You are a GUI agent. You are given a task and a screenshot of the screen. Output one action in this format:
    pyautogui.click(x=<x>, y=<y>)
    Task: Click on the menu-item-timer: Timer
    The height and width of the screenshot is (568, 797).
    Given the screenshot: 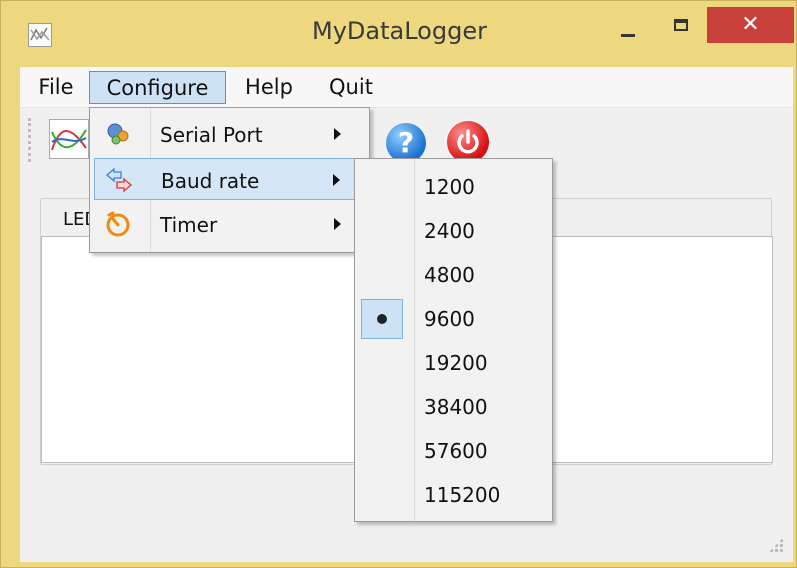 What is the action you would take?
    pyautogui.click(x=228, y=224)
    